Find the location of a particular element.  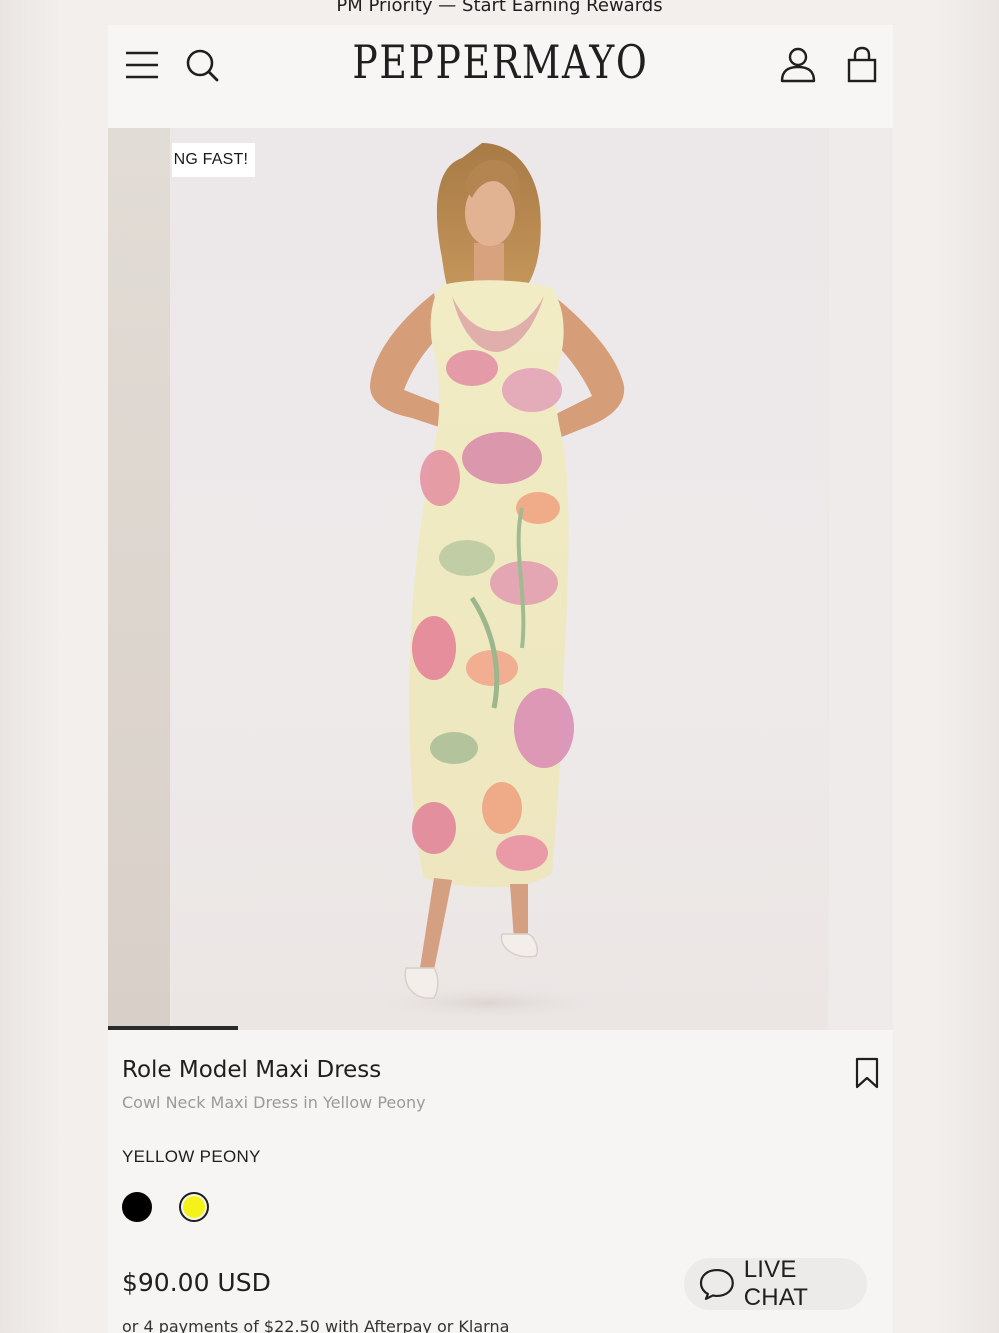

color-swatch-black is located at coordinates (137, 1207).